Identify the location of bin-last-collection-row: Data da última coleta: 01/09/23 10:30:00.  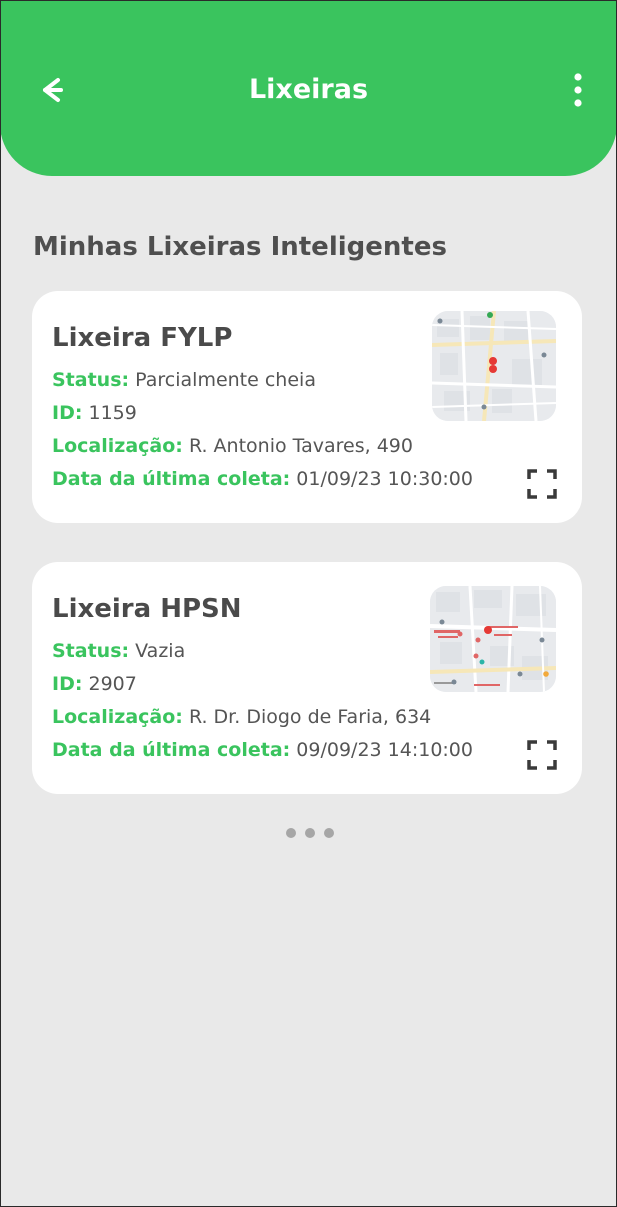
(262, 479).